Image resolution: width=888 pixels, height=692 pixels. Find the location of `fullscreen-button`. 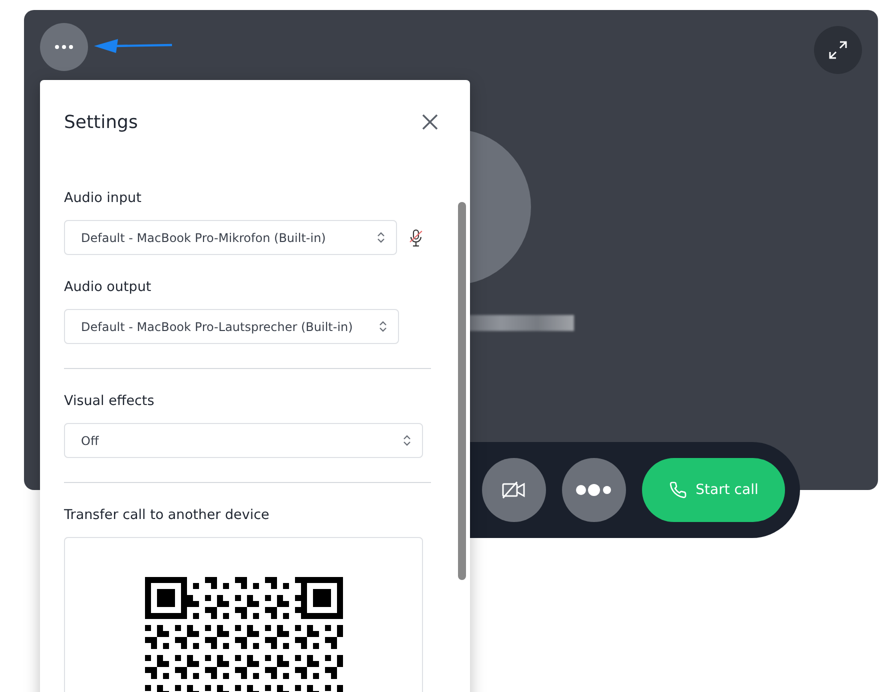

fullscreen-button is located at coordinates (838, 50).